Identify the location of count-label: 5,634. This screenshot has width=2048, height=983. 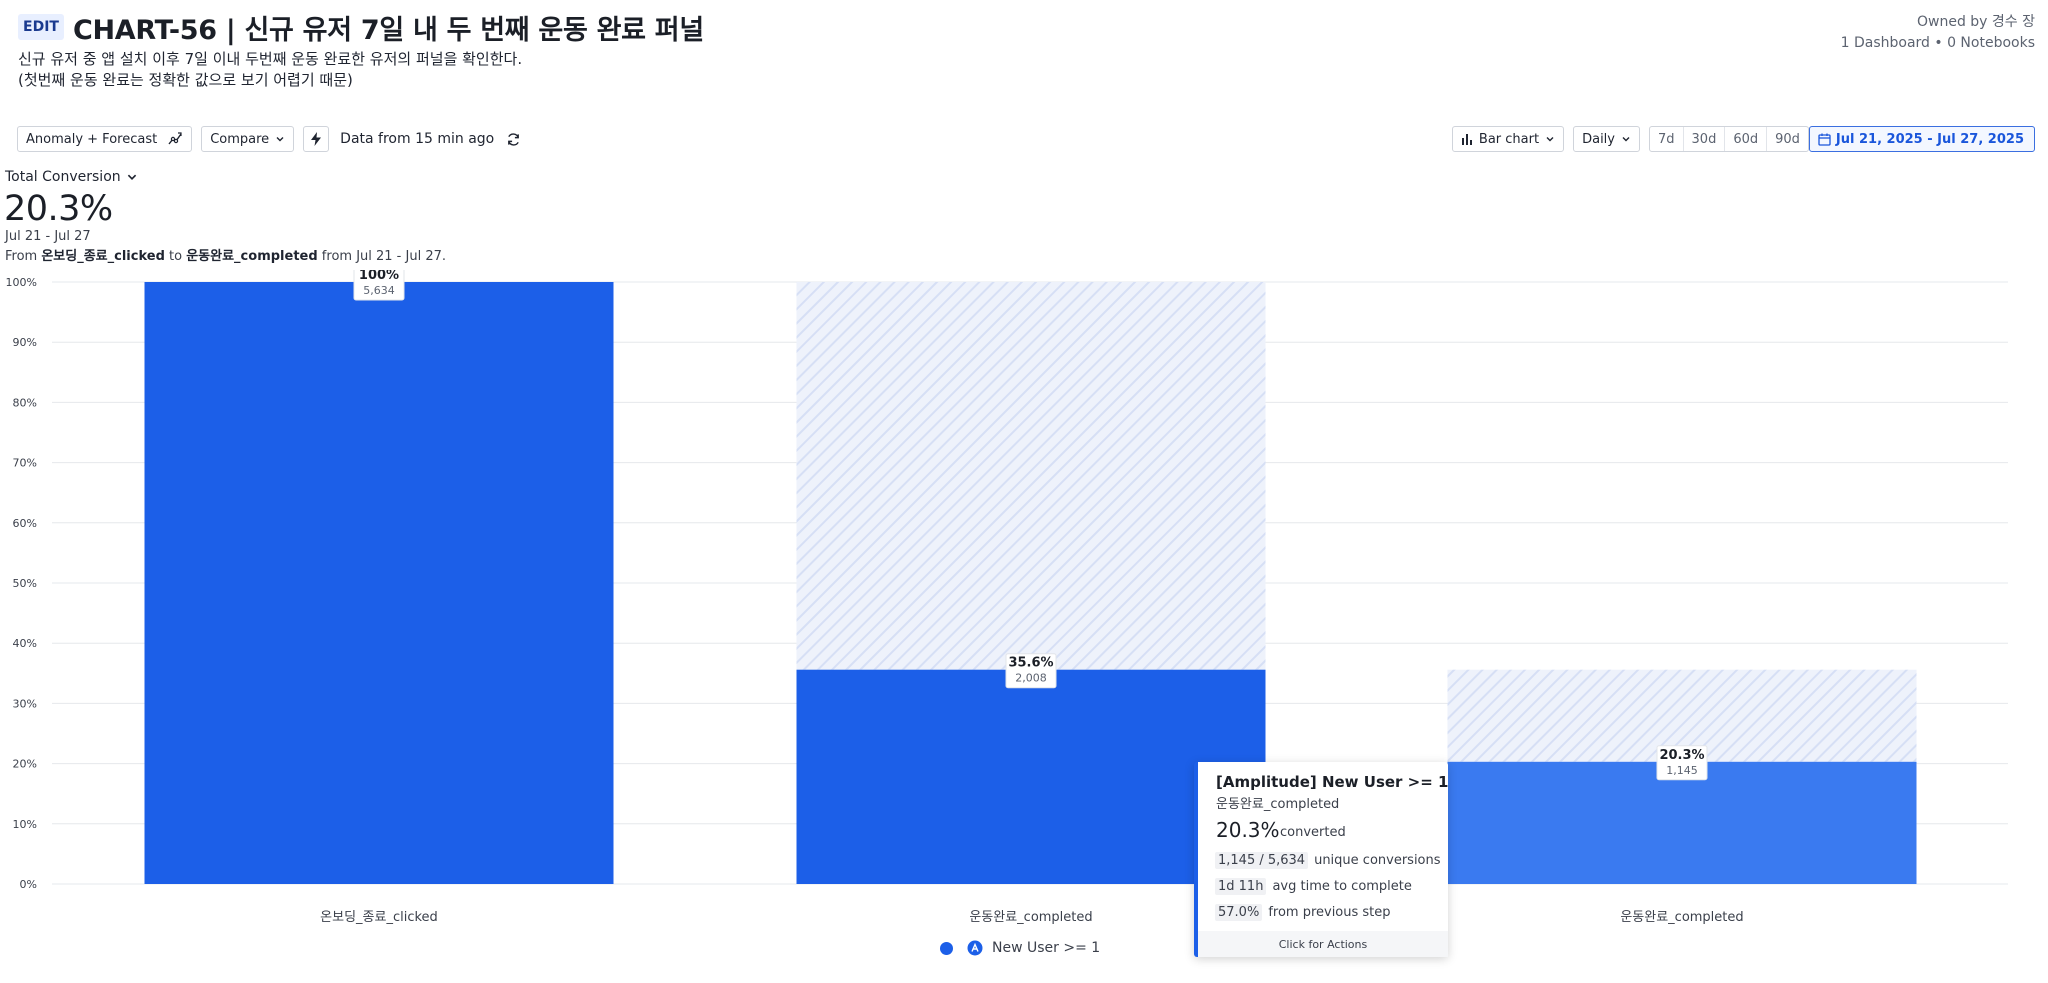
(379, 290).